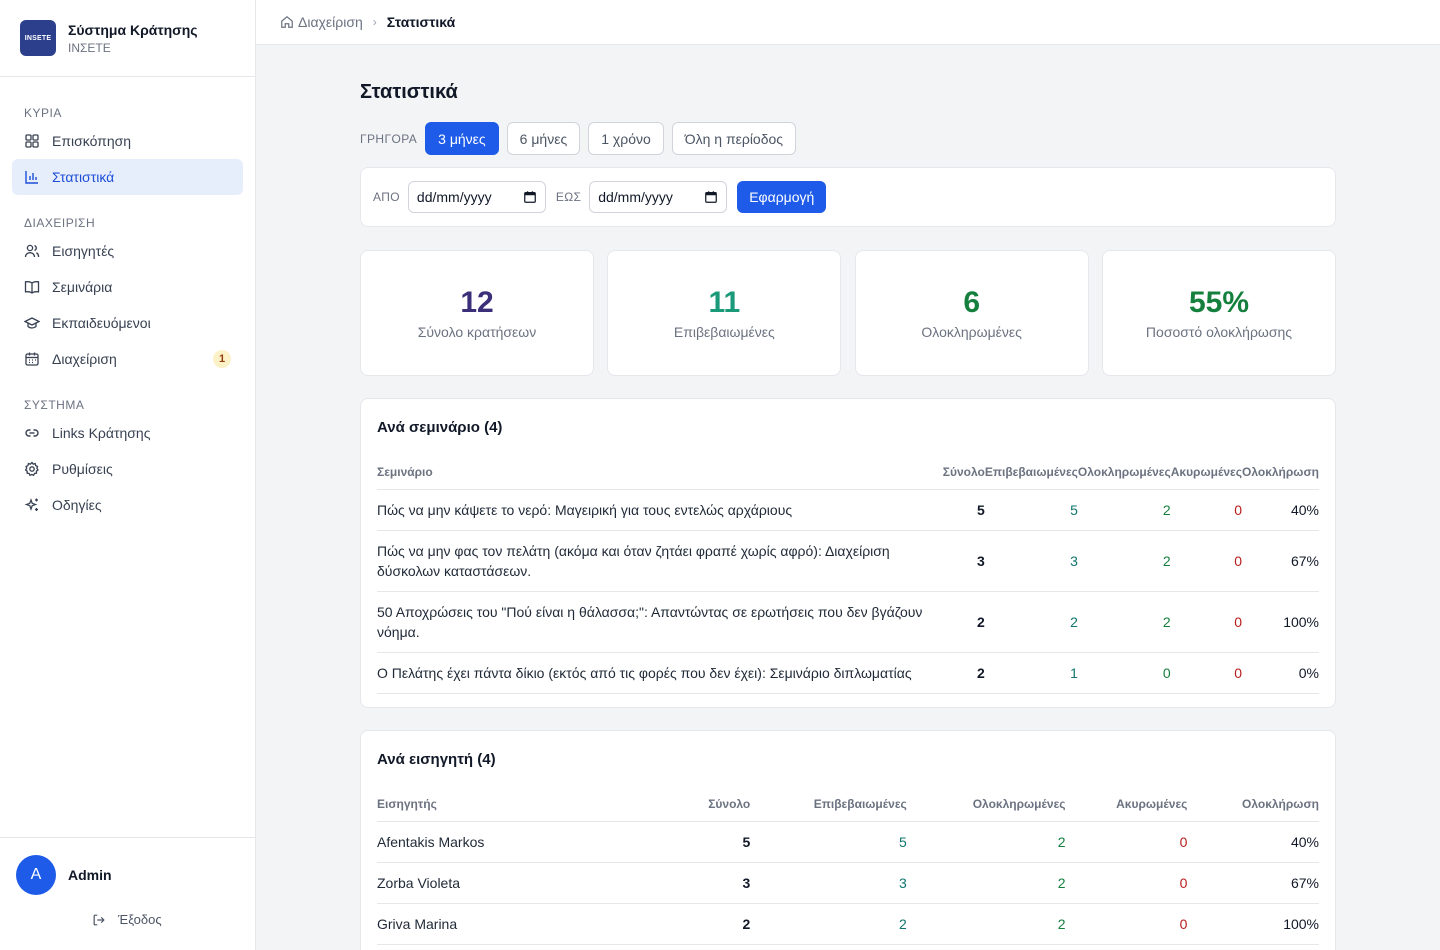  What do you see at coordinates (734, 138) in the screenshot?
I see `range-all-button: Όλη η περίοδος` at bounding box center [734, 138].